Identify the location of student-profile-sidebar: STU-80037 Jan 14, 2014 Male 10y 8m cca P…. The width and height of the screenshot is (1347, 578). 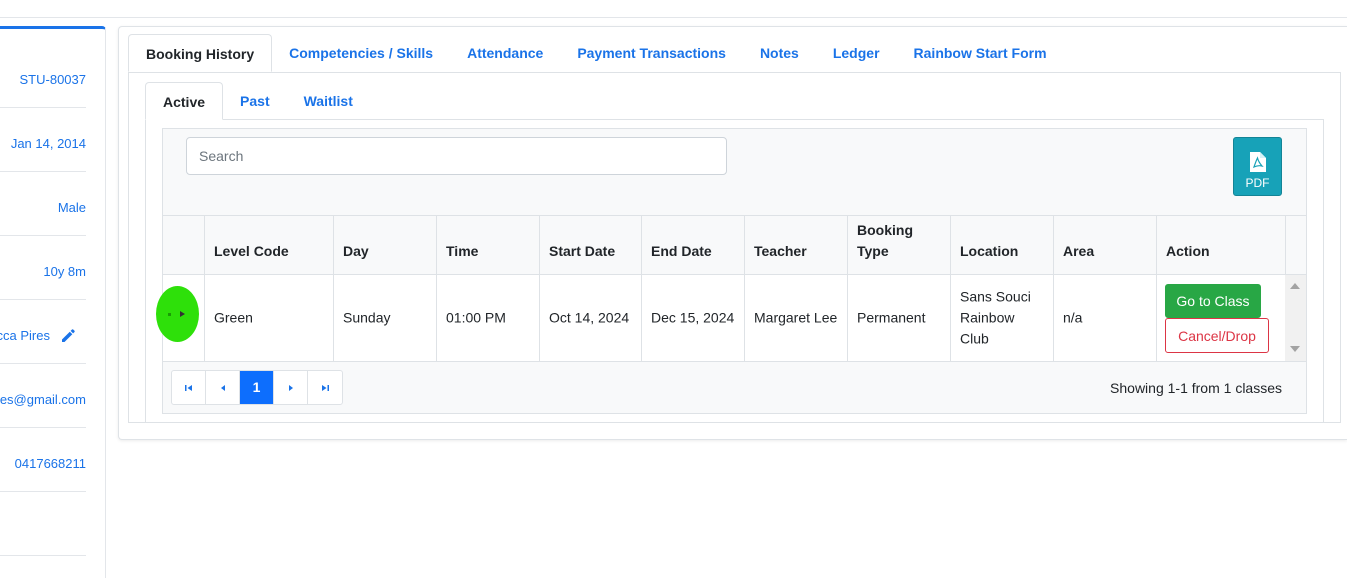
(53, 302).